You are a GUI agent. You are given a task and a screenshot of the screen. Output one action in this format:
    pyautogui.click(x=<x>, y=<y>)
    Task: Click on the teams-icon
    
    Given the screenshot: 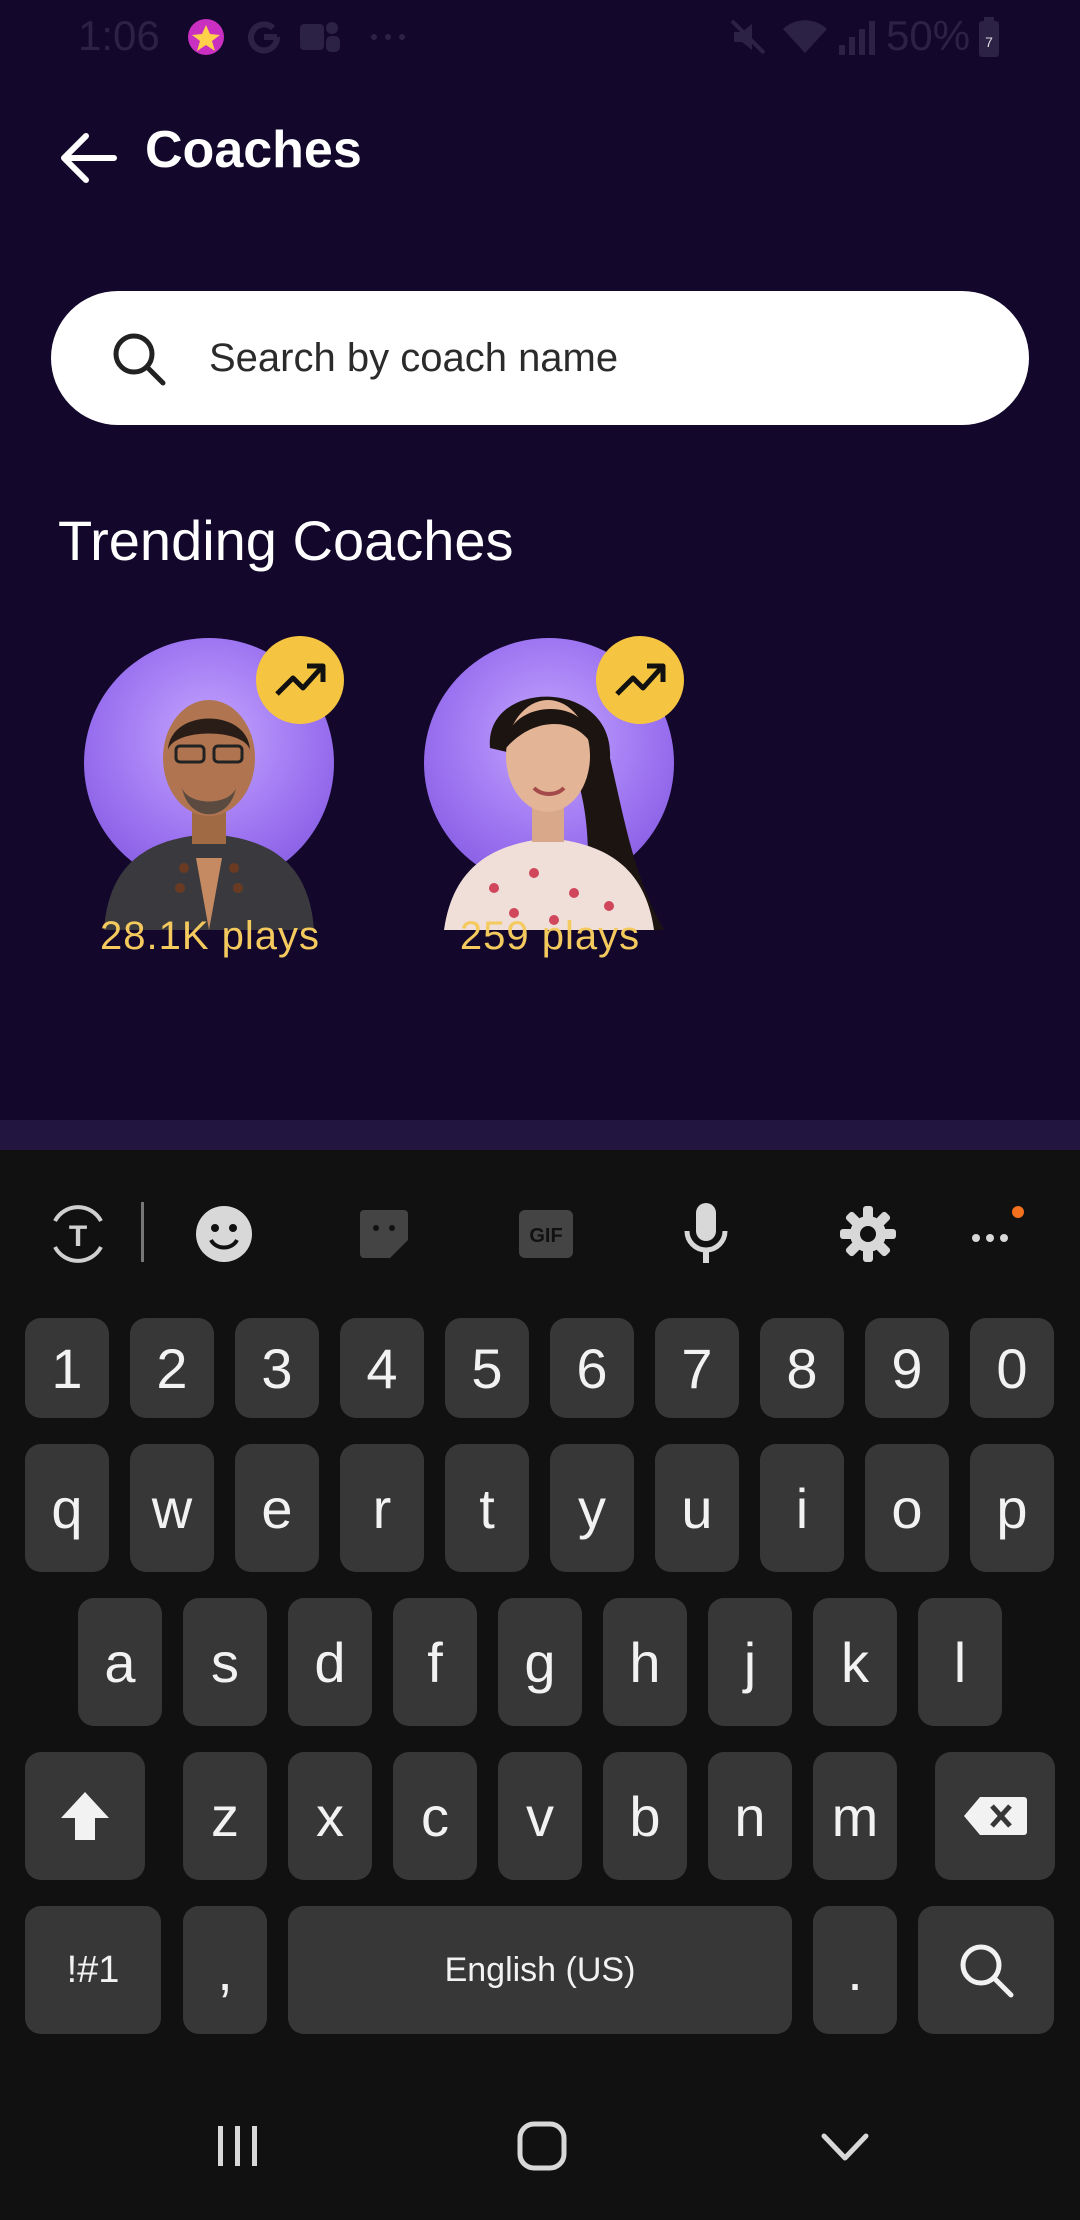 What is the action you would take?
    pyautogui.click(x=320, y=37)
    